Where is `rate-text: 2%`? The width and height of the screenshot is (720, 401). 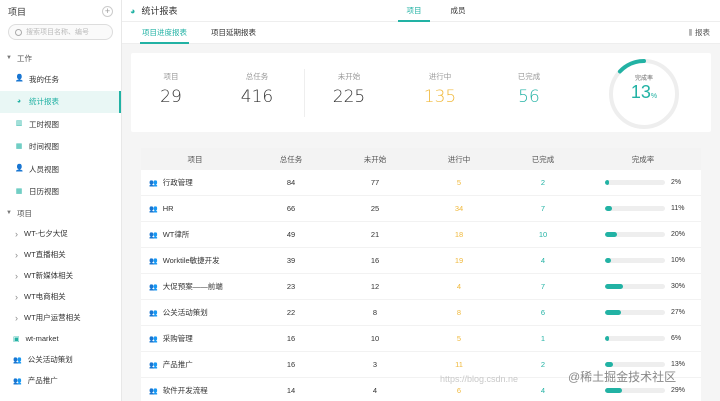 rate-text: 2% is located at coordinates (676, 182).